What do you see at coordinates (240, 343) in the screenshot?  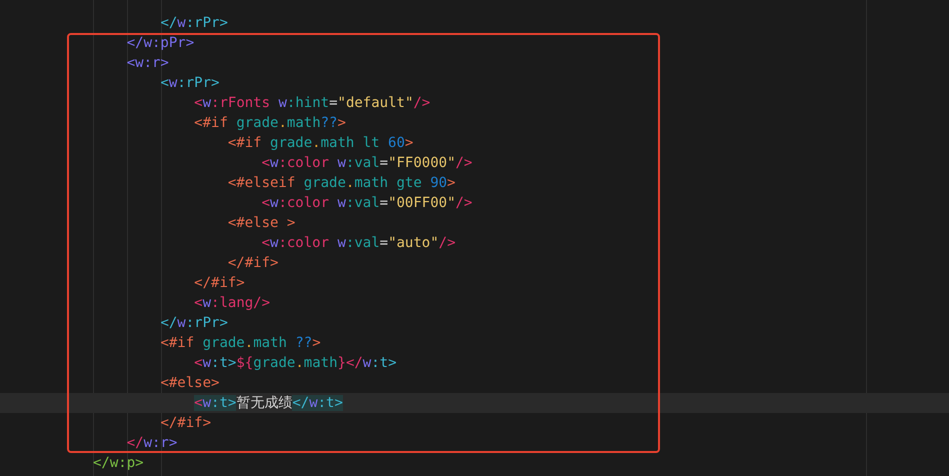 I see `code-line: <#if grade.math ??>` at bounding box center [240, 343].